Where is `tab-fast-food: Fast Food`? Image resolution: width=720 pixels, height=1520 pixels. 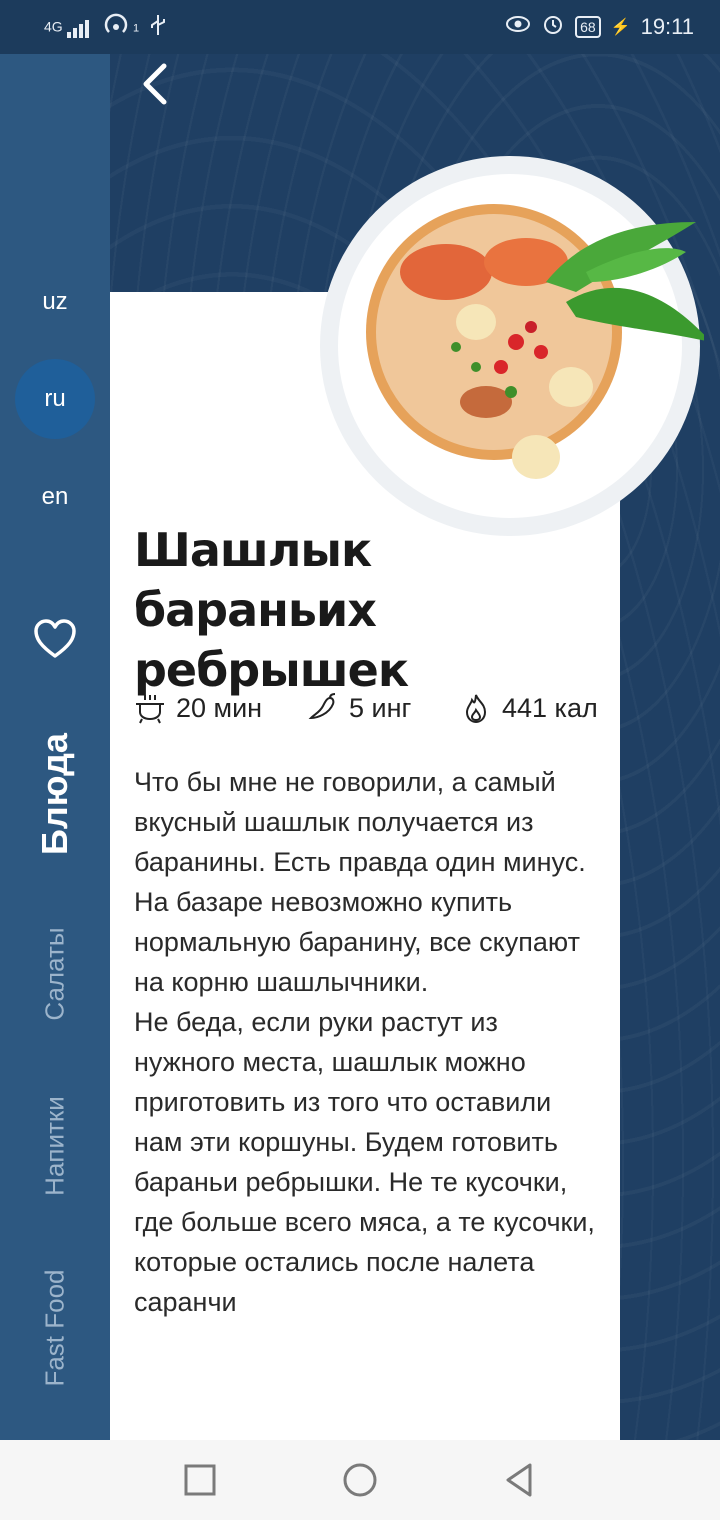 tab-fast-food: Fast Food is located at coordinates (55, 1327).